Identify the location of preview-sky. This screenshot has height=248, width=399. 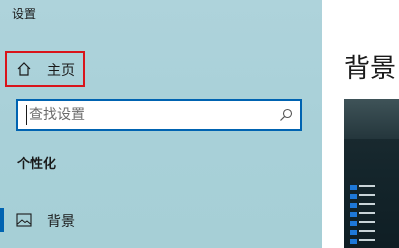
(371, 119).